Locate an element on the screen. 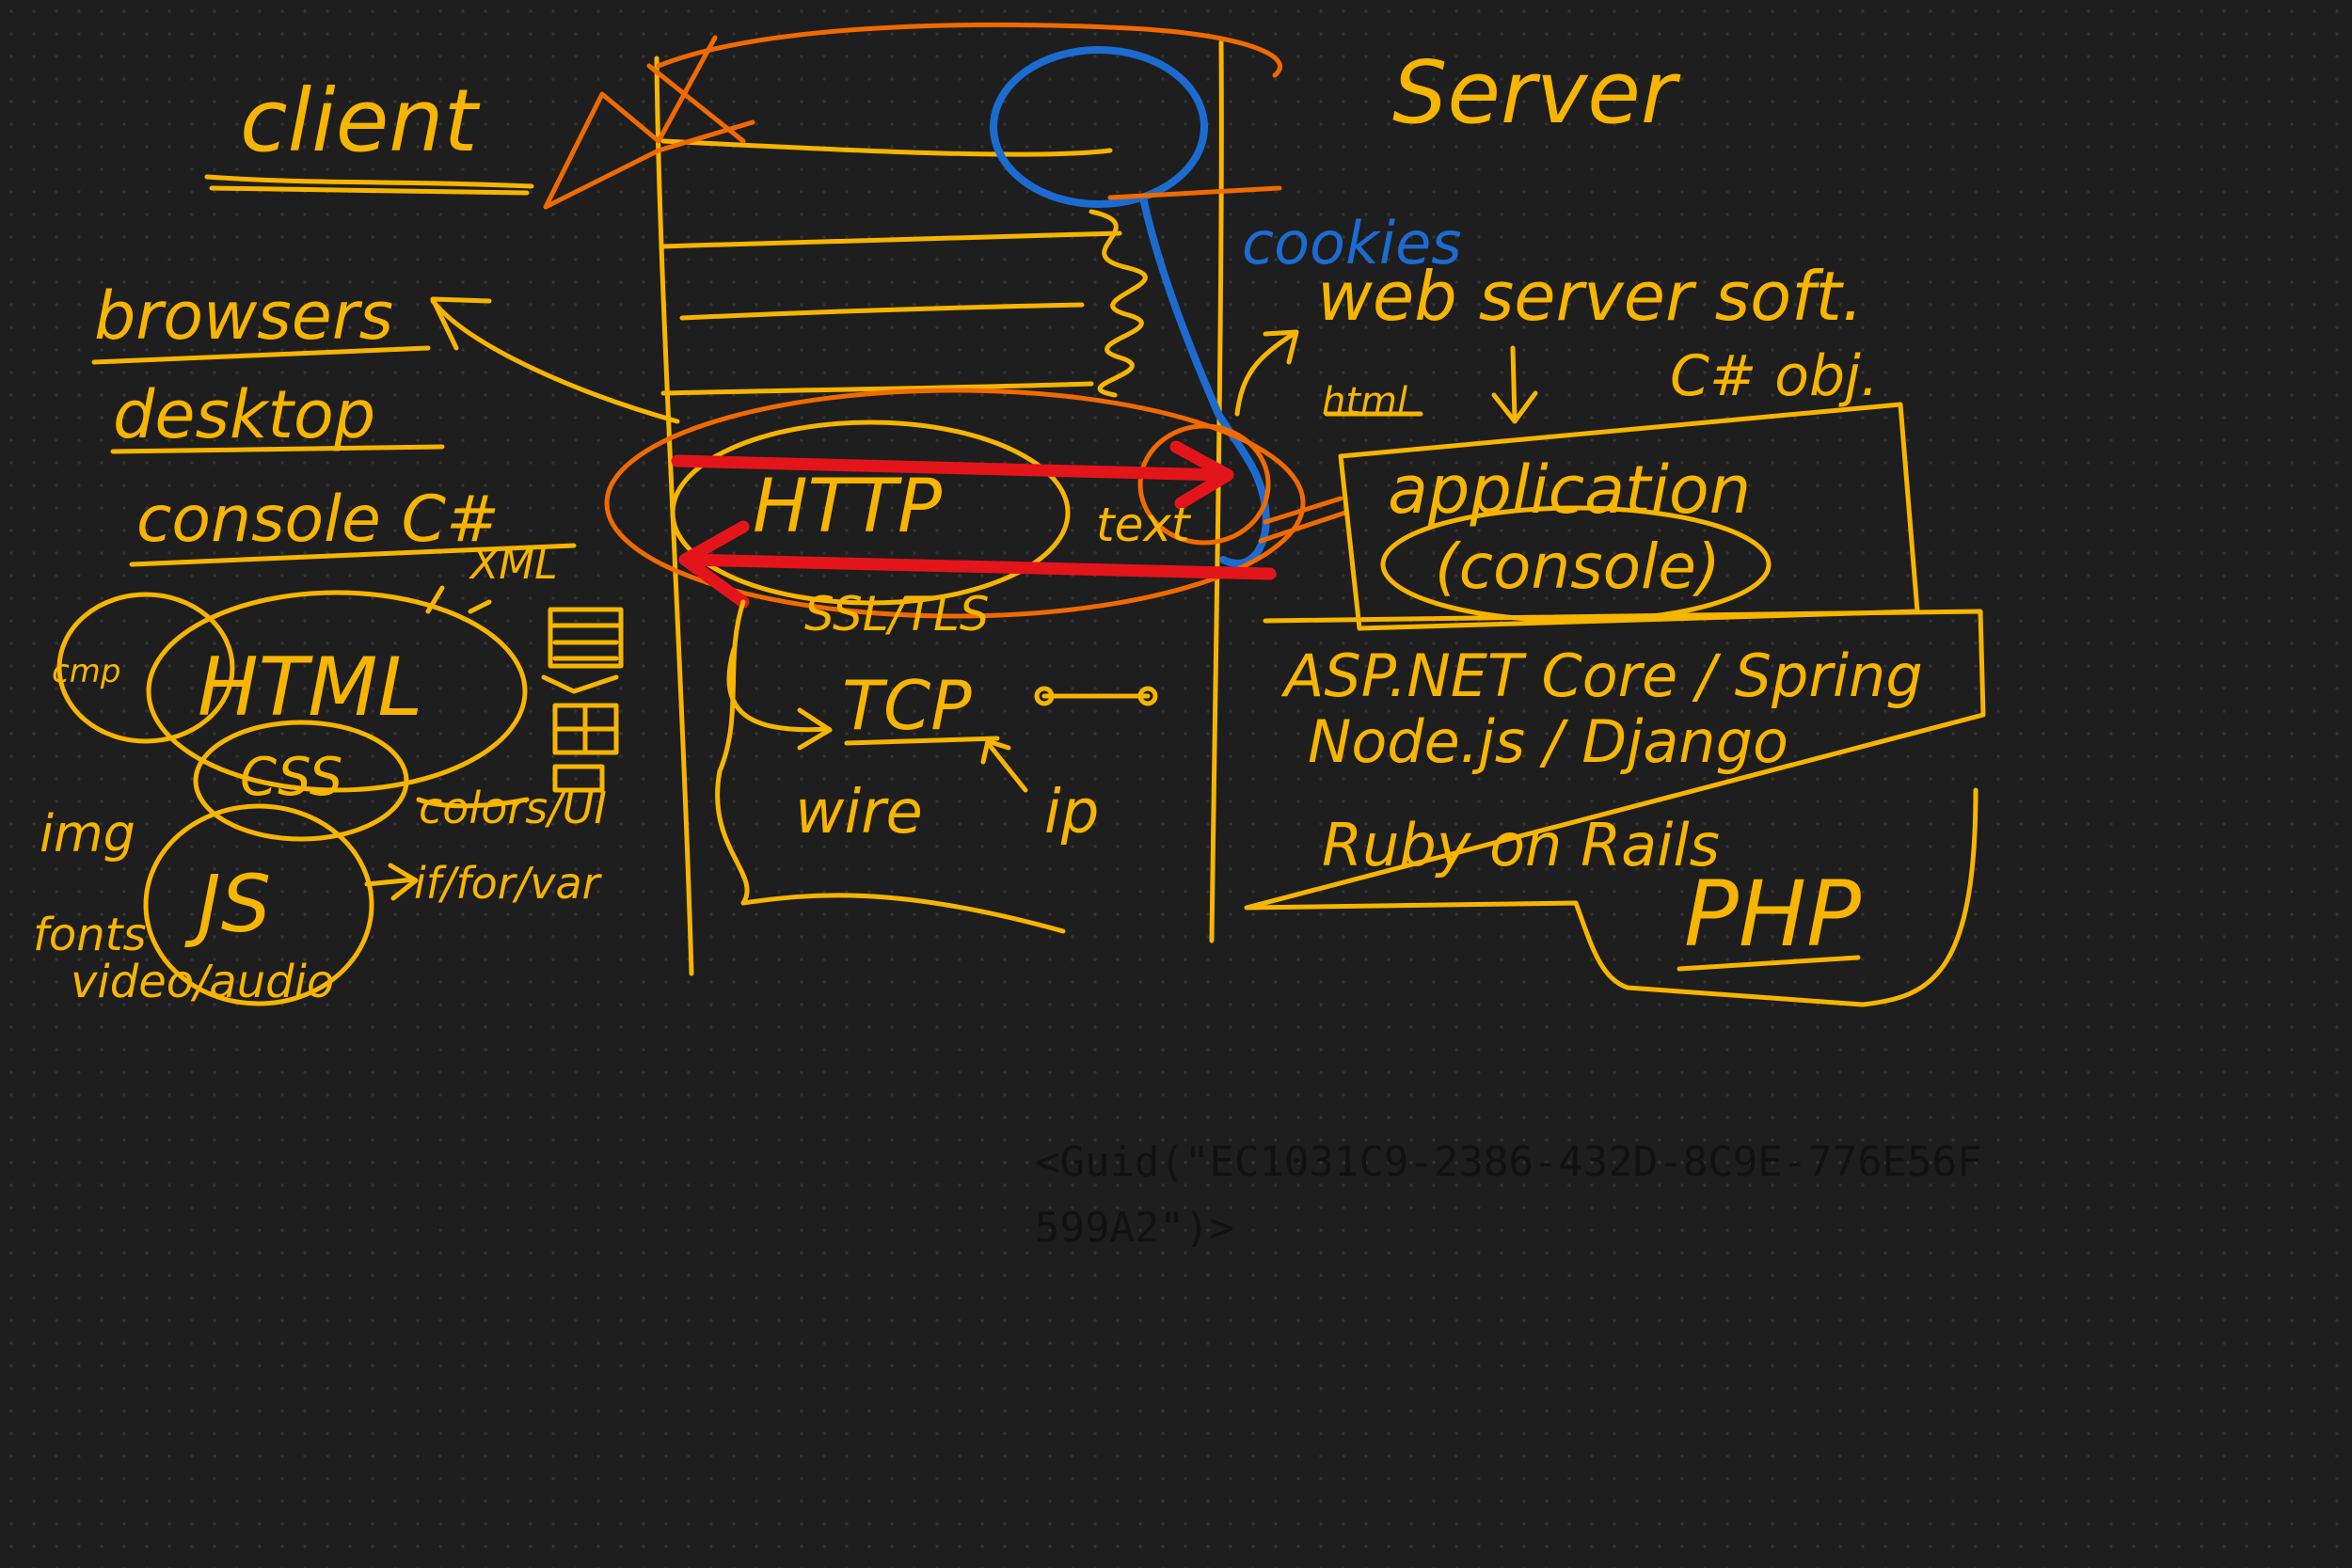 This screenshot has width=2352, height=1568. web-server-arrow is located at coordinates (1266, 373).